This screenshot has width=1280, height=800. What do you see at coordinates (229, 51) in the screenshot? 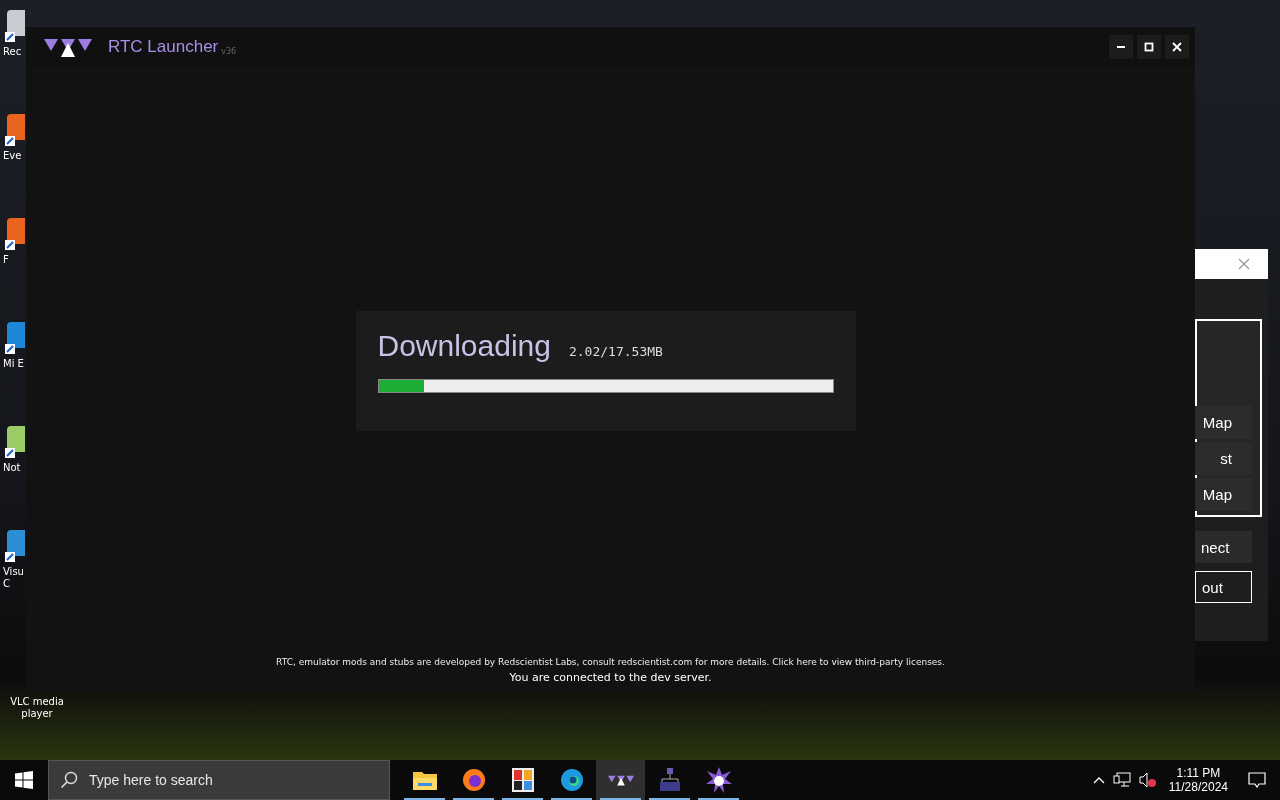
I see `version-label: v36` at bounding box center [229, 51].